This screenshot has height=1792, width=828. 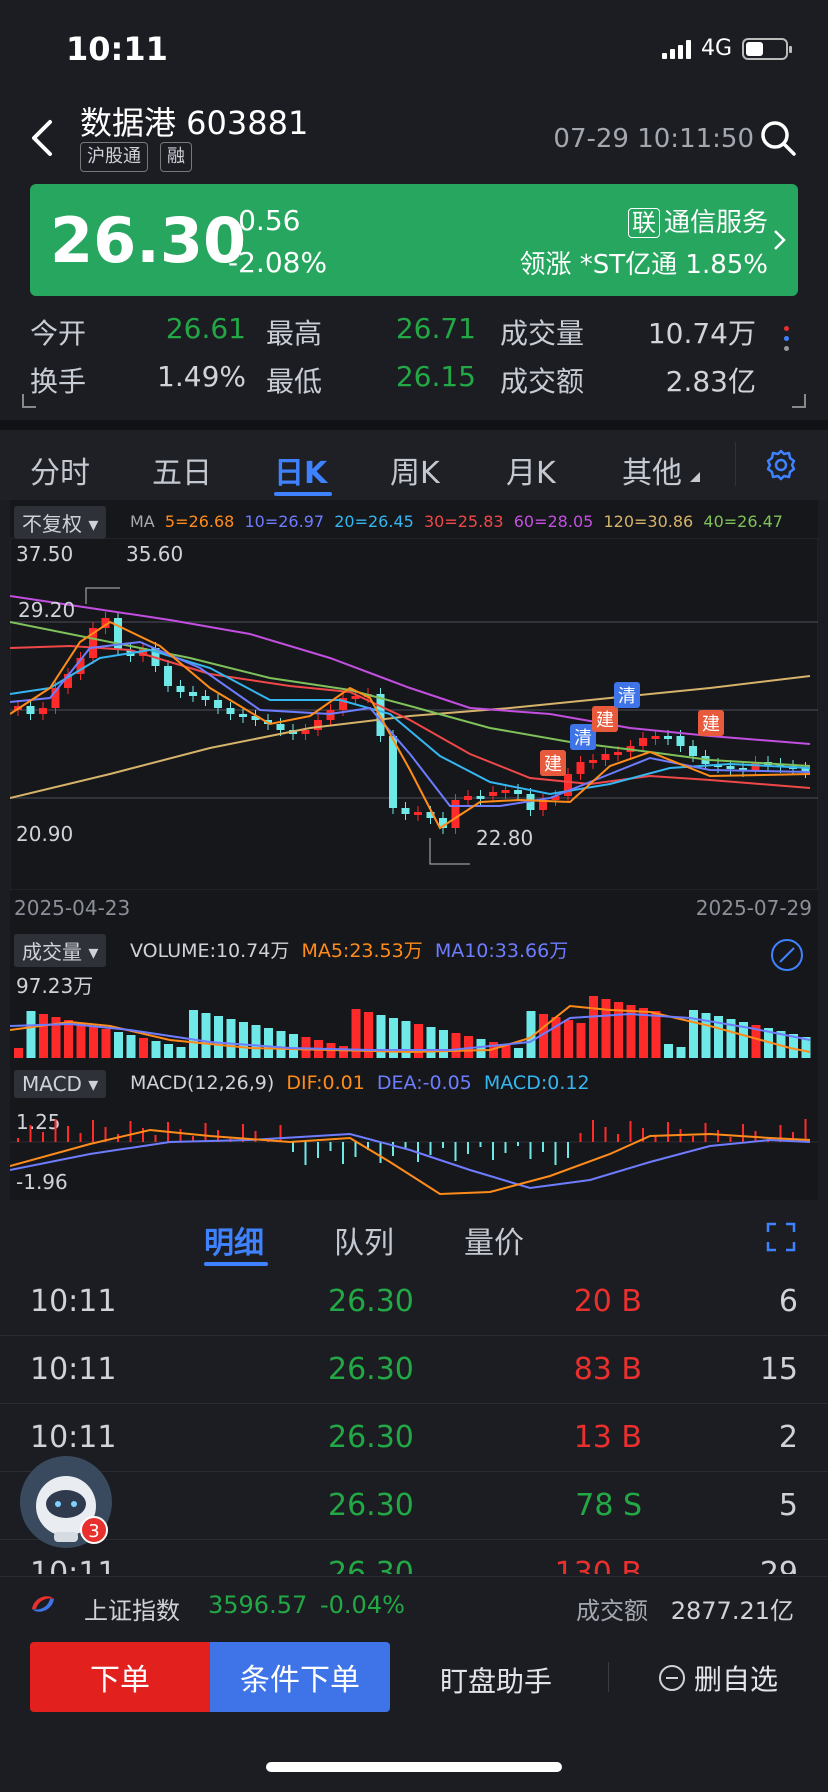 What do you see at coordinates (781, 1237) in the screenshot?
I see `fullscreen-icon` at bounding box center [781, 1237].